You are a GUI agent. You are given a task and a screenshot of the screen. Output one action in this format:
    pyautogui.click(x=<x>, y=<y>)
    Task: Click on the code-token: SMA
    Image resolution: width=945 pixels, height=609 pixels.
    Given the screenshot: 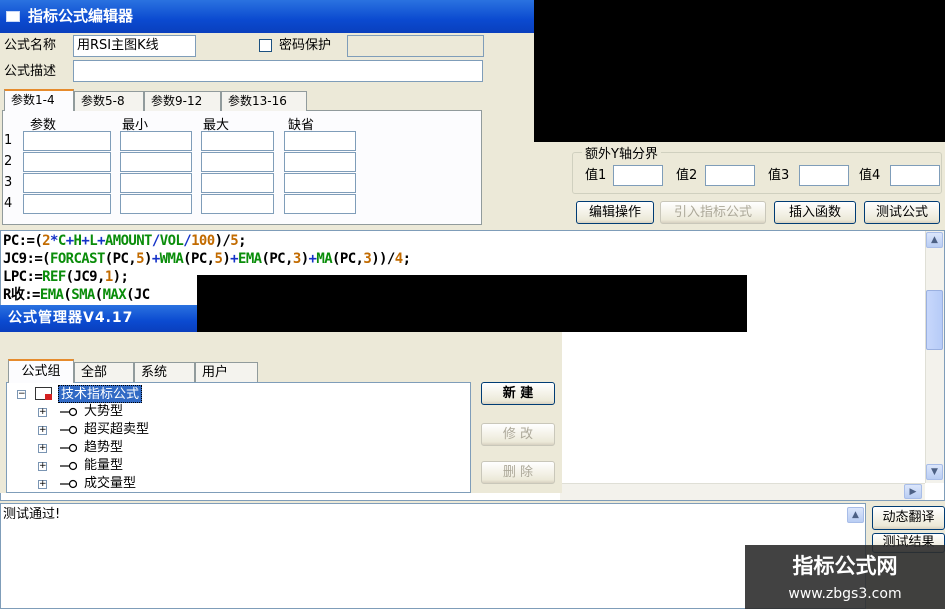 What is the action you would take?
    pyautogui.click(x=83, y=295)
    